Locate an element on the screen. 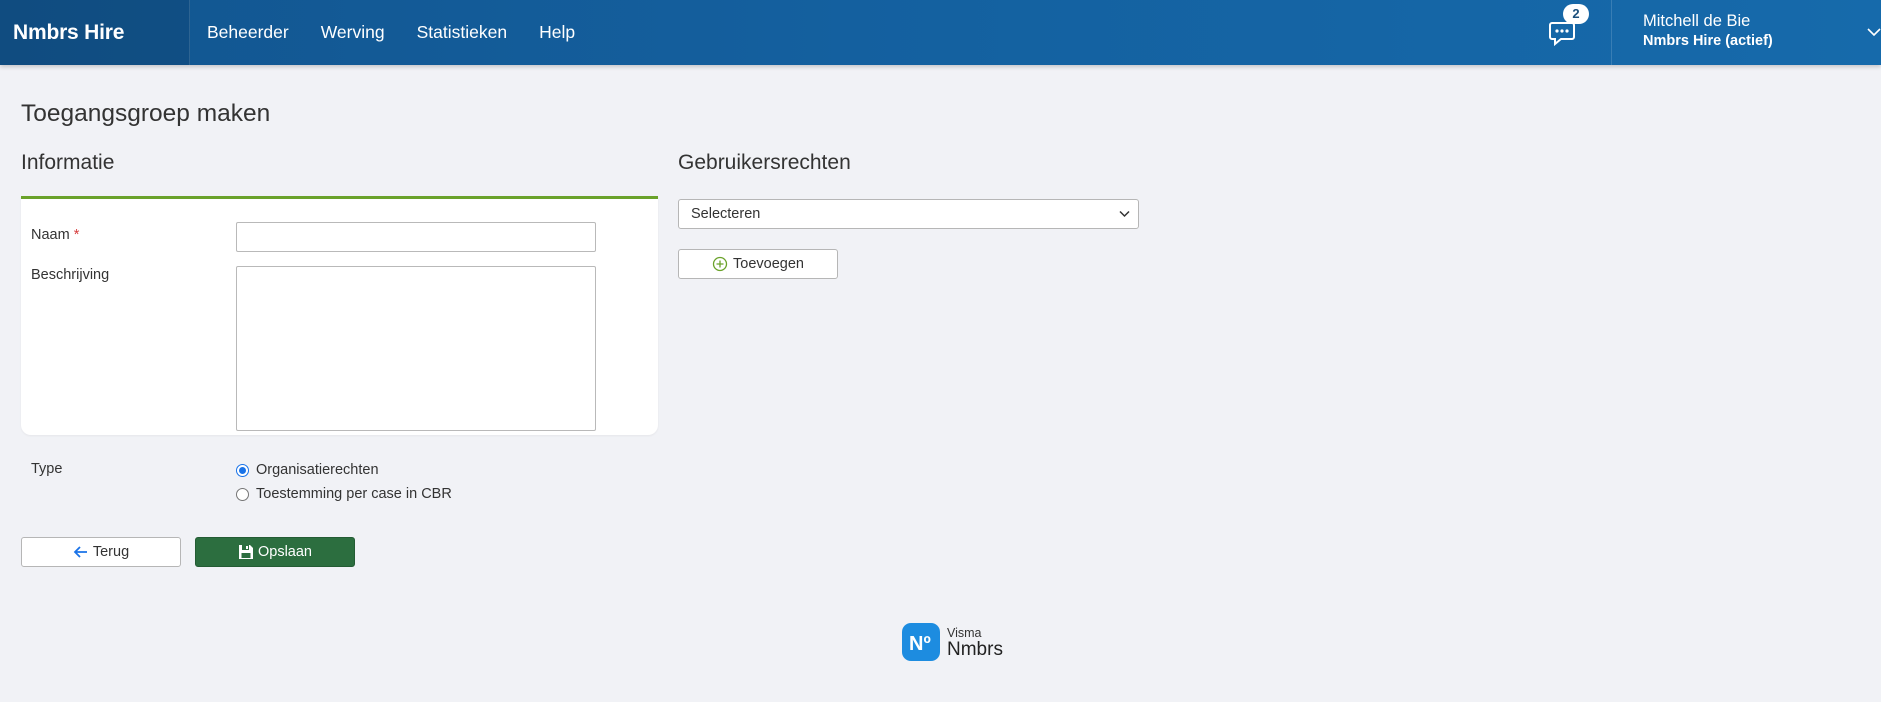  radio-label-toestemming-per-case: Toestemming per case in CBR is located at coordinates (354, 494).